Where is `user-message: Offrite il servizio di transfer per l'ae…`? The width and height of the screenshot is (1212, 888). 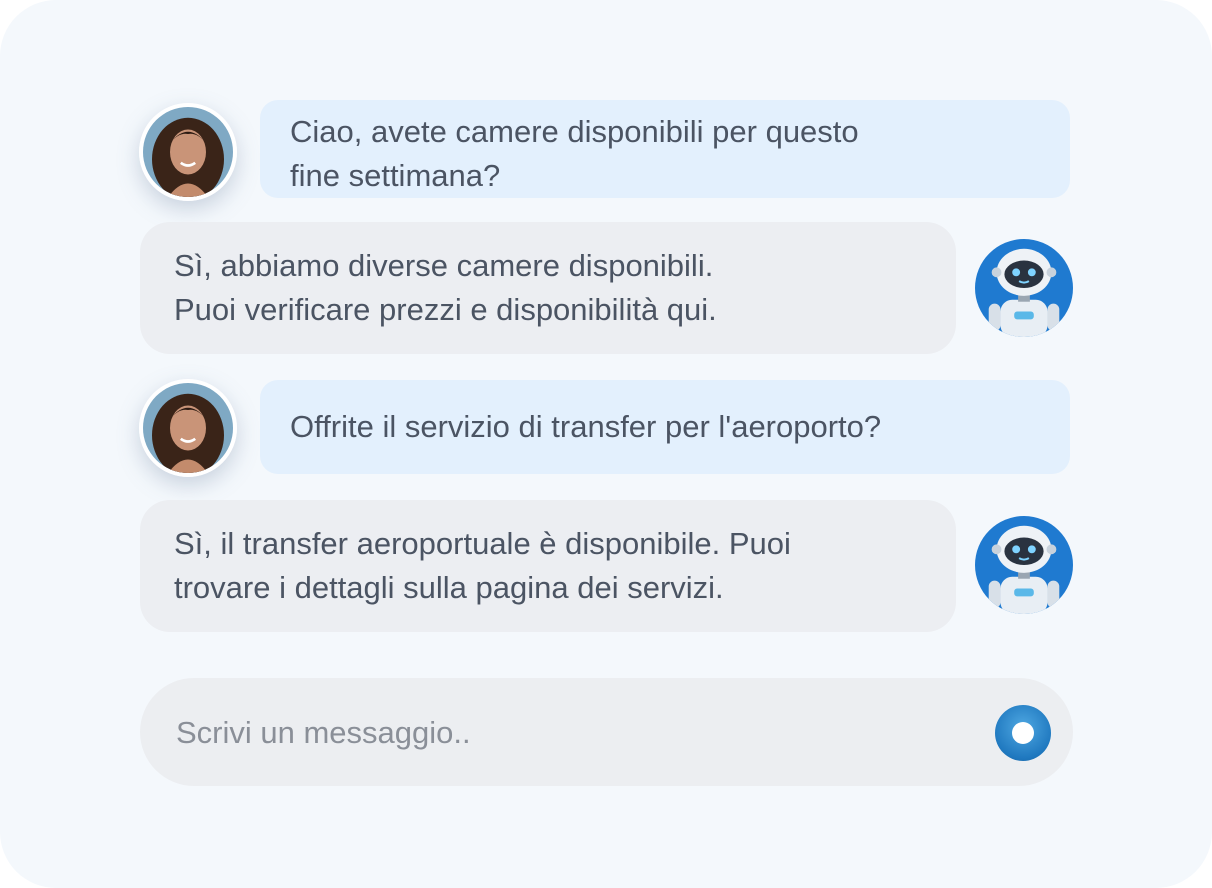
user-message: Offrite il servizio di transfer per l'ae… is located at coordinates (665, 427).